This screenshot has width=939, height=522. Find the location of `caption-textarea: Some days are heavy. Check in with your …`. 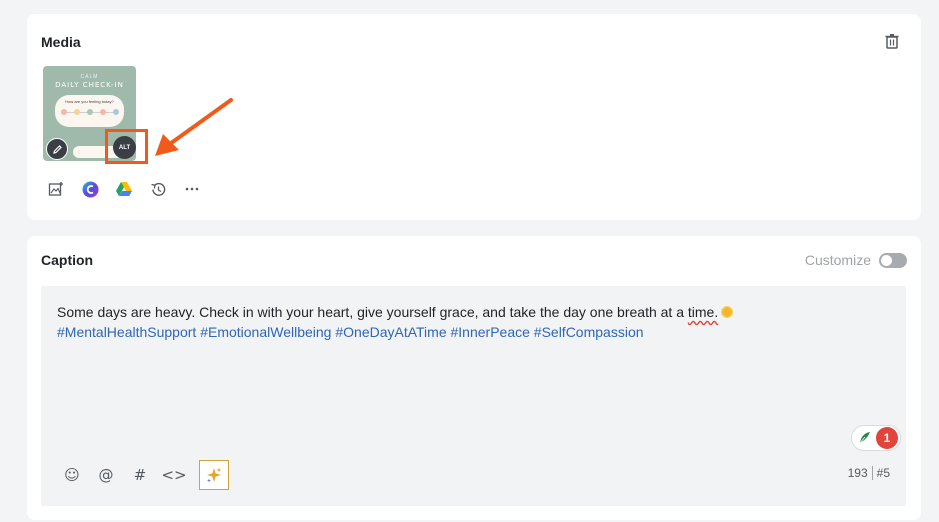

caption-textarea: Some days are heavy. Check in with your … is located at coordinates (473, 322).